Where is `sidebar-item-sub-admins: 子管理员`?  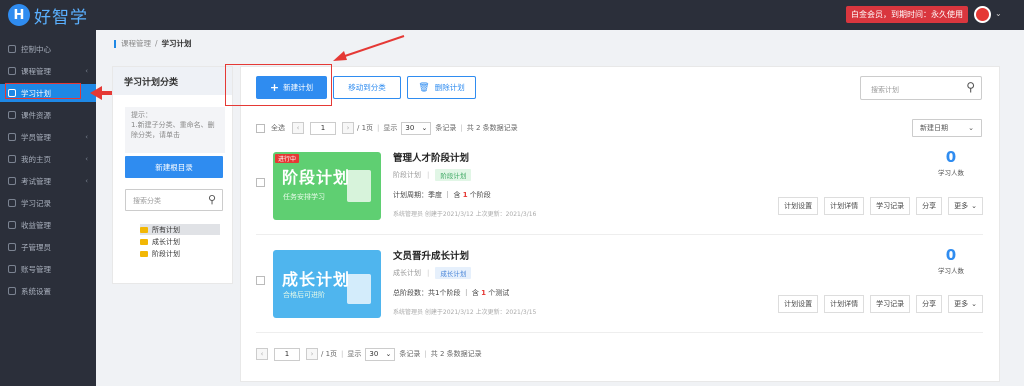 sidebar-item-sub-admins: 子管理员 is located at coordinates (48, 247).